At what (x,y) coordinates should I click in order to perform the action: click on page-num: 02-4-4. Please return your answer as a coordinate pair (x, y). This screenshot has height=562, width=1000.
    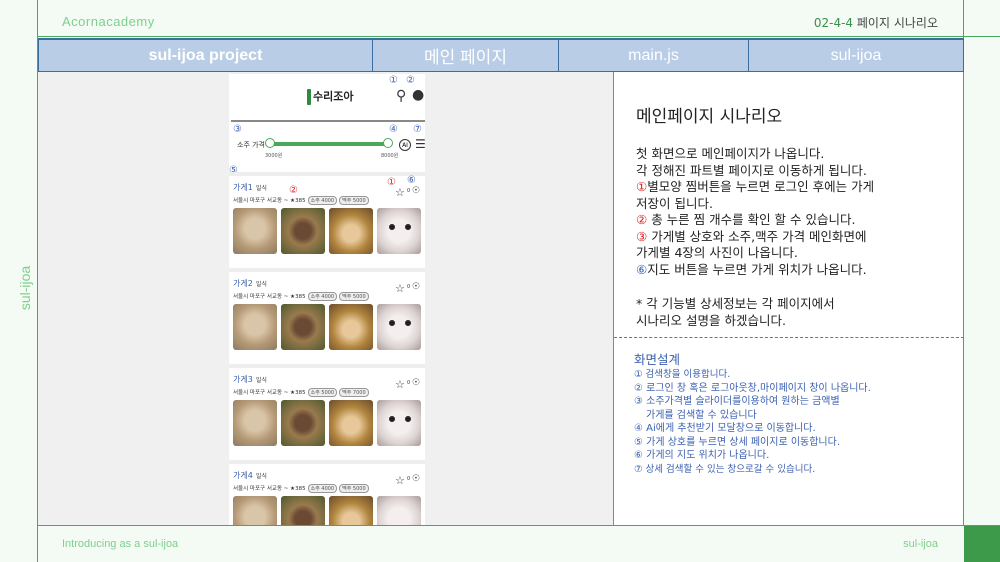
    Looking at the image, I should click on (833, 23).